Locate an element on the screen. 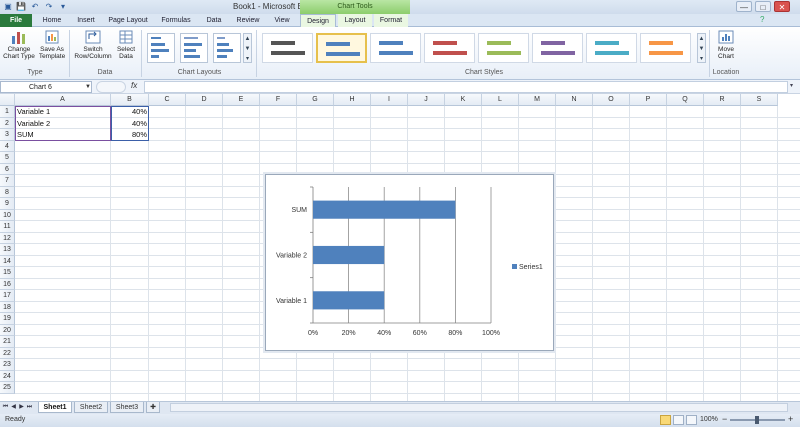 The image size is (800, 427). column-header-m: M is located at coordinates (537, 100).